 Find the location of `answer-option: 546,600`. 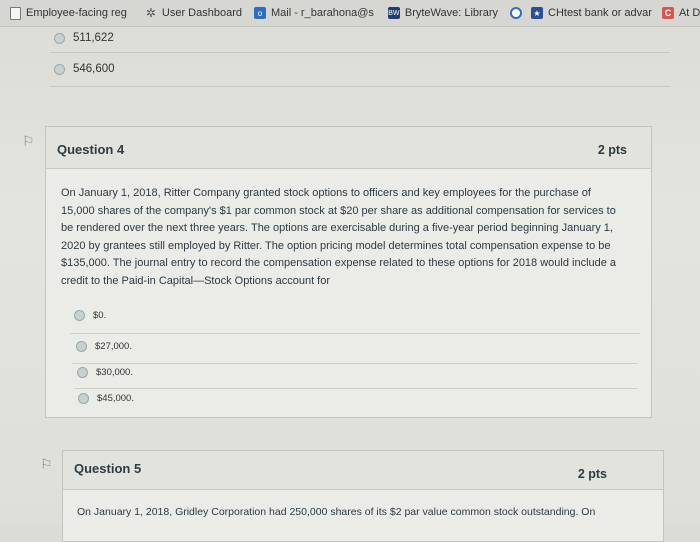

answer-option: 546,600 is located at coordinates (84, 69).